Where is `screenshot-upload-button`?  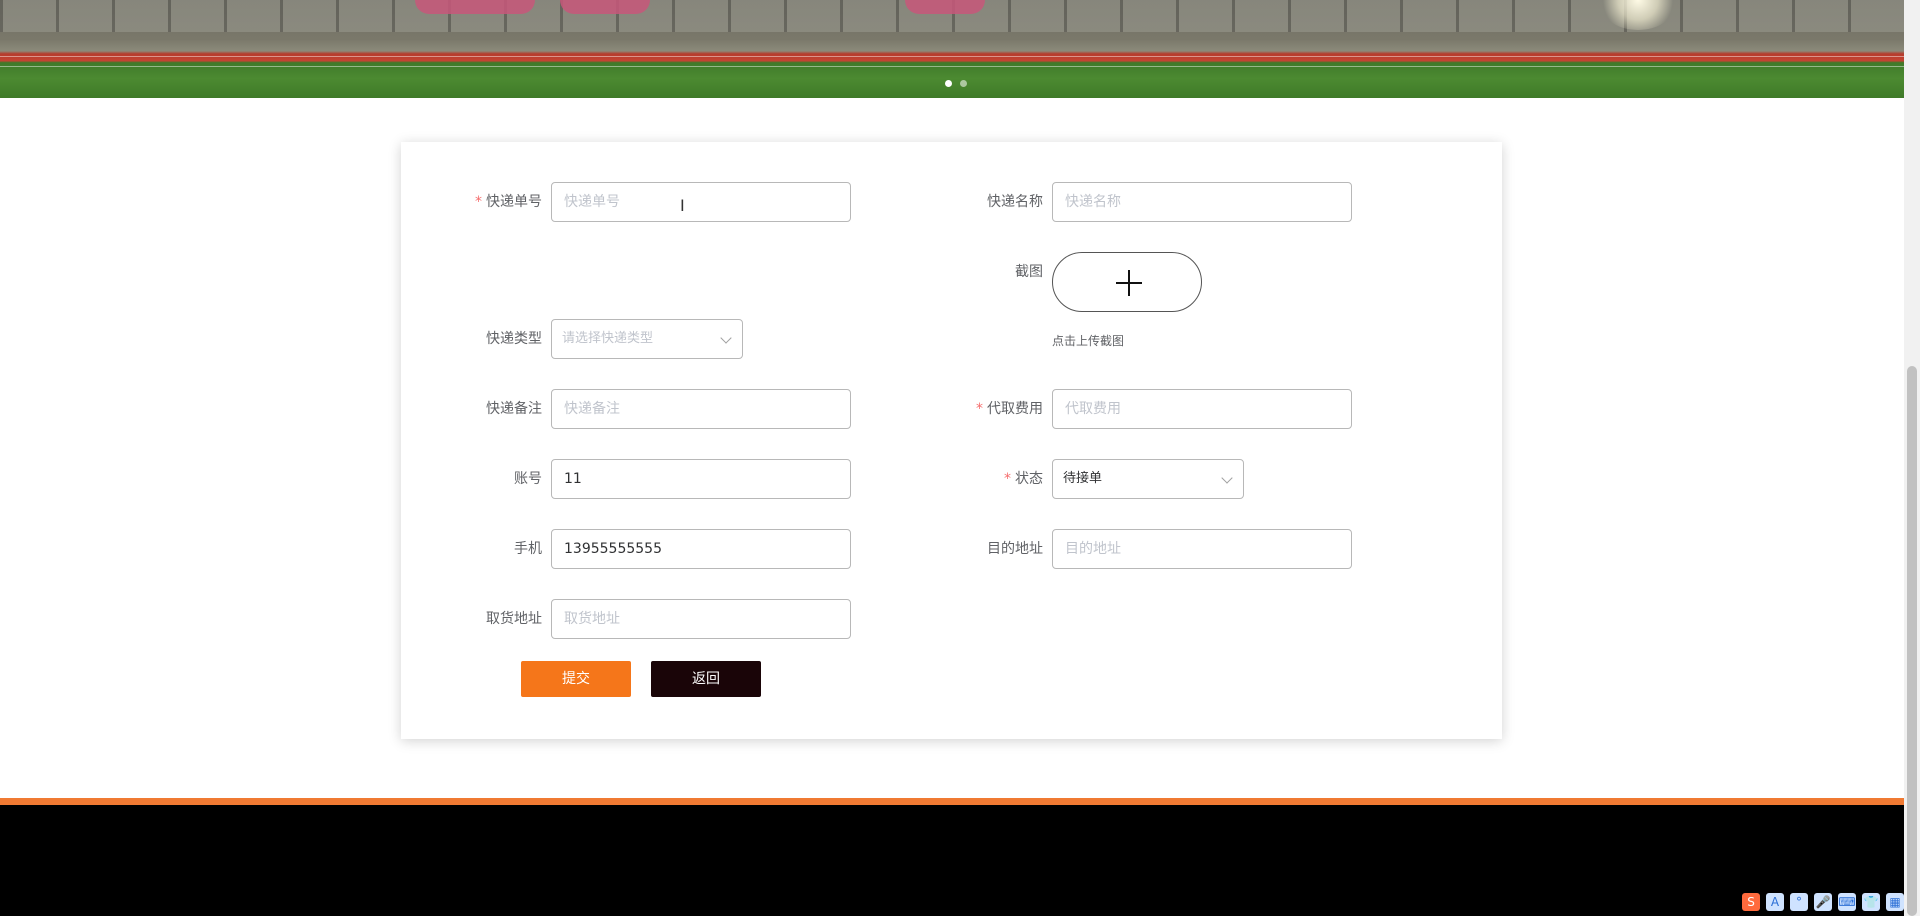 screenshot-upload-button is located at coordinates (1127, 282).